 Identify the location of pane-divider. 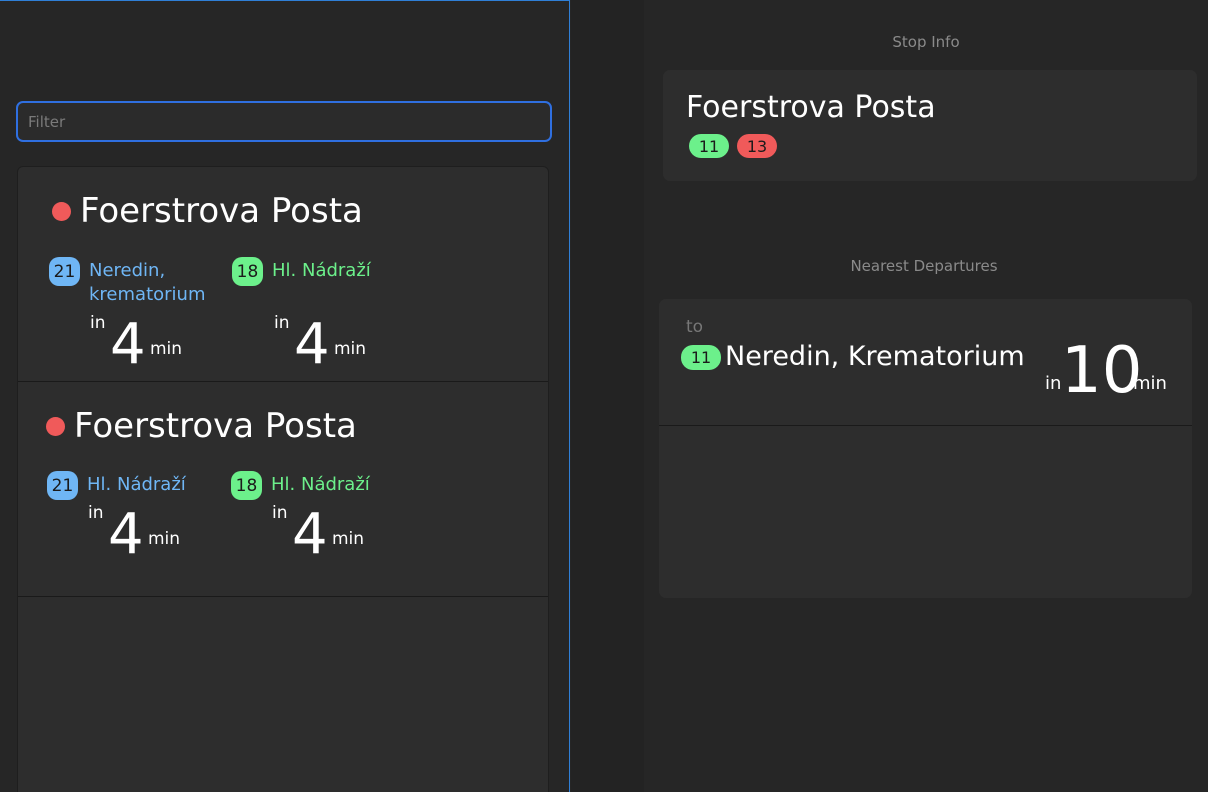
(607, 396).